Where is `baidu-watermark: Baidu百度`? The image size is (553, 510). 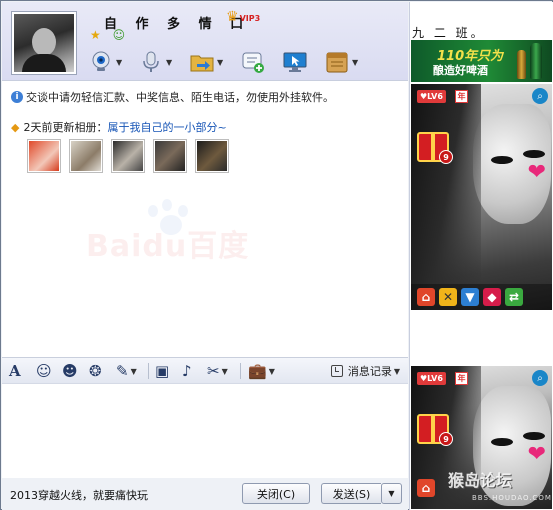
baidu-watermark: Baidu百度 is located at coordinates (168, 246).